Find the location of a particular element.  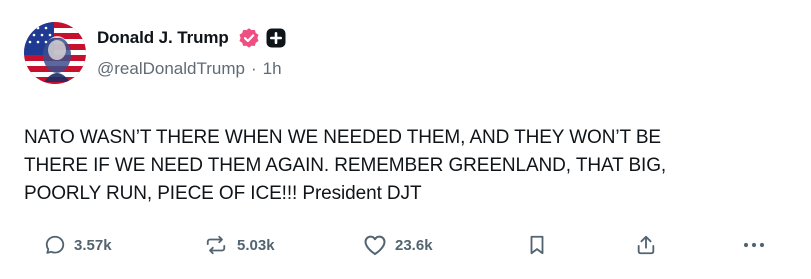

post-timestamp: 1h is located at coordinates (272, 69).